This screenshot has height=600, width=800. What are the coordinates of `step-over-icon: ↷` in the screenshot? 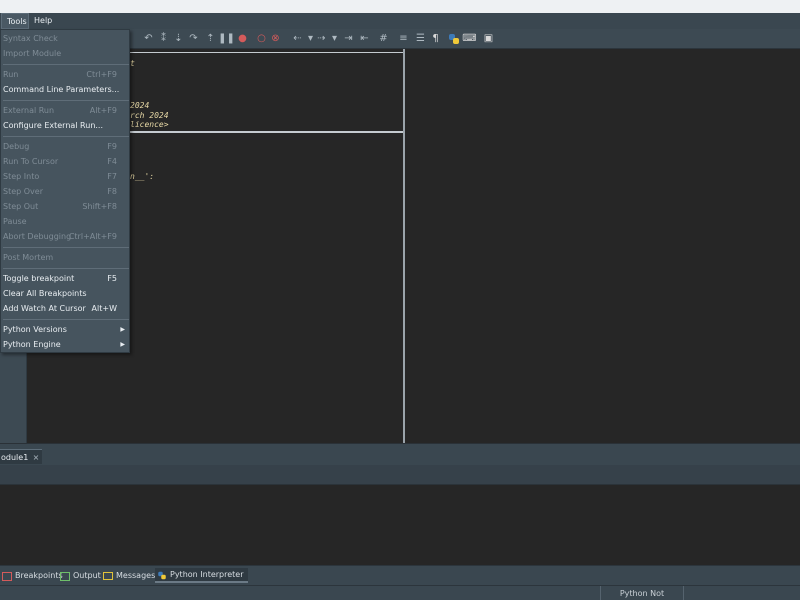 It's located at (193, 38).